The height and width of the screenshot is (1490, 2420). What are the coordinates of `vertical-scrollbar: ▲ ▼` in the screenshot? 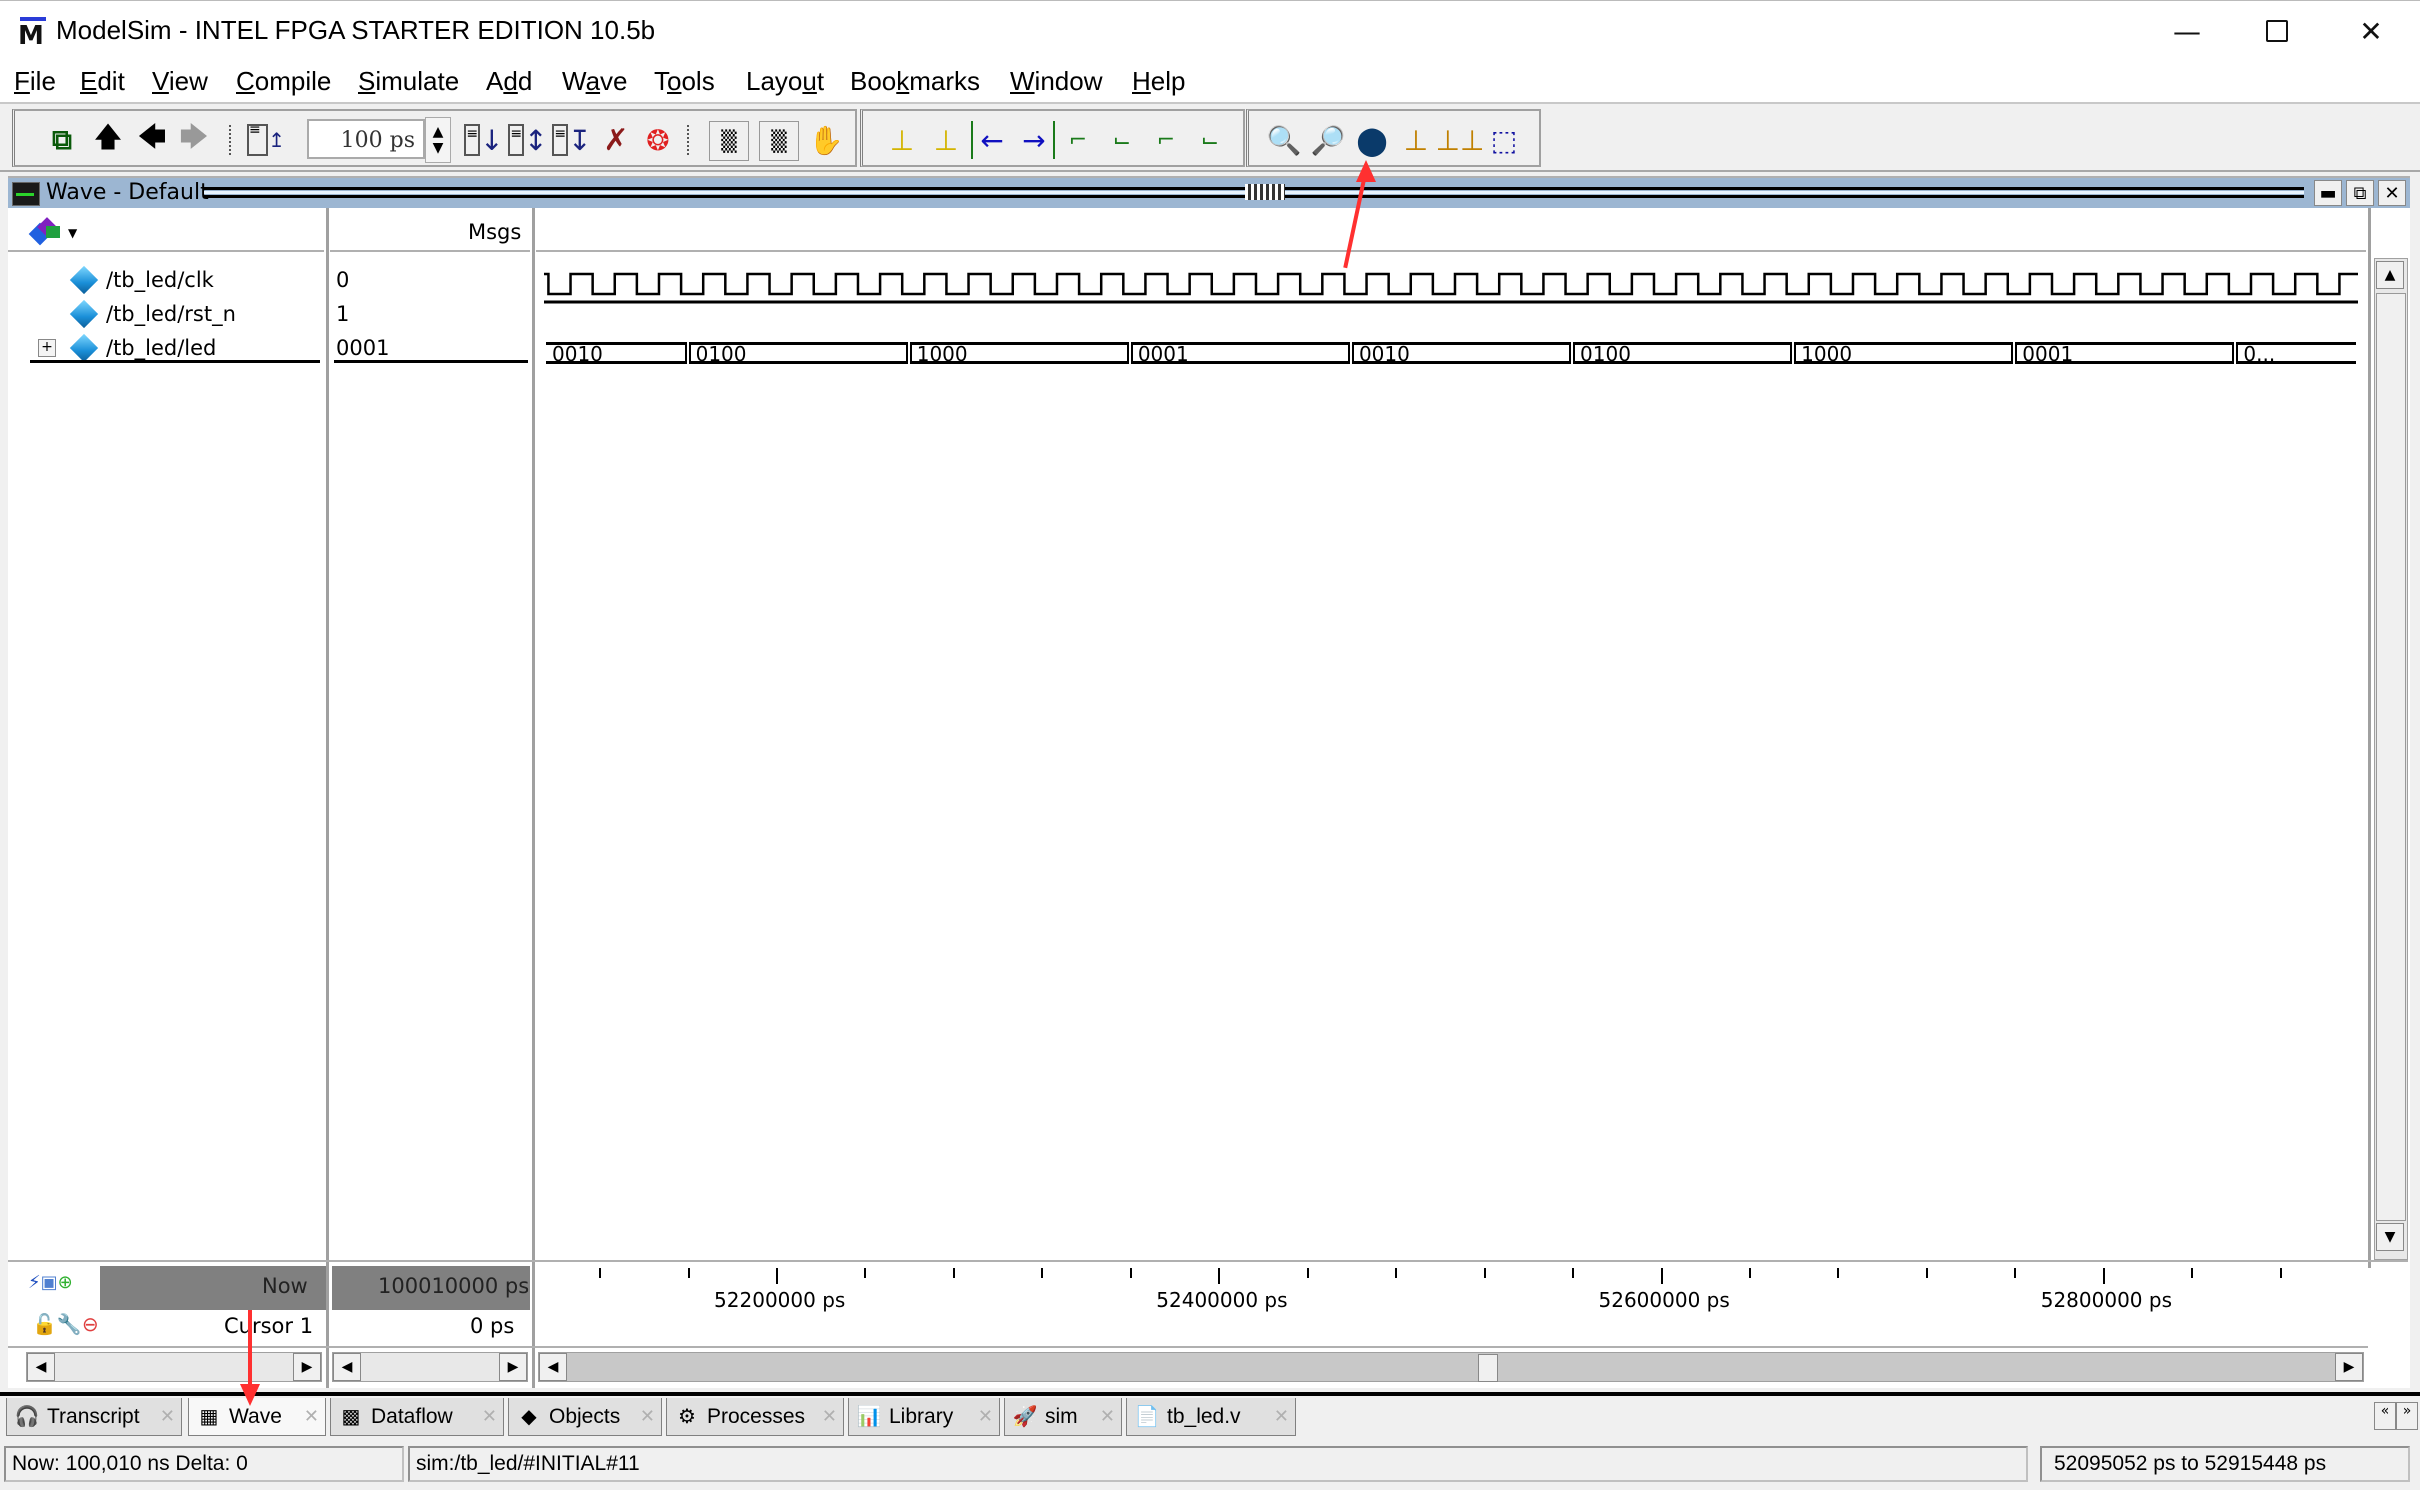 It's located at (2391, 759).